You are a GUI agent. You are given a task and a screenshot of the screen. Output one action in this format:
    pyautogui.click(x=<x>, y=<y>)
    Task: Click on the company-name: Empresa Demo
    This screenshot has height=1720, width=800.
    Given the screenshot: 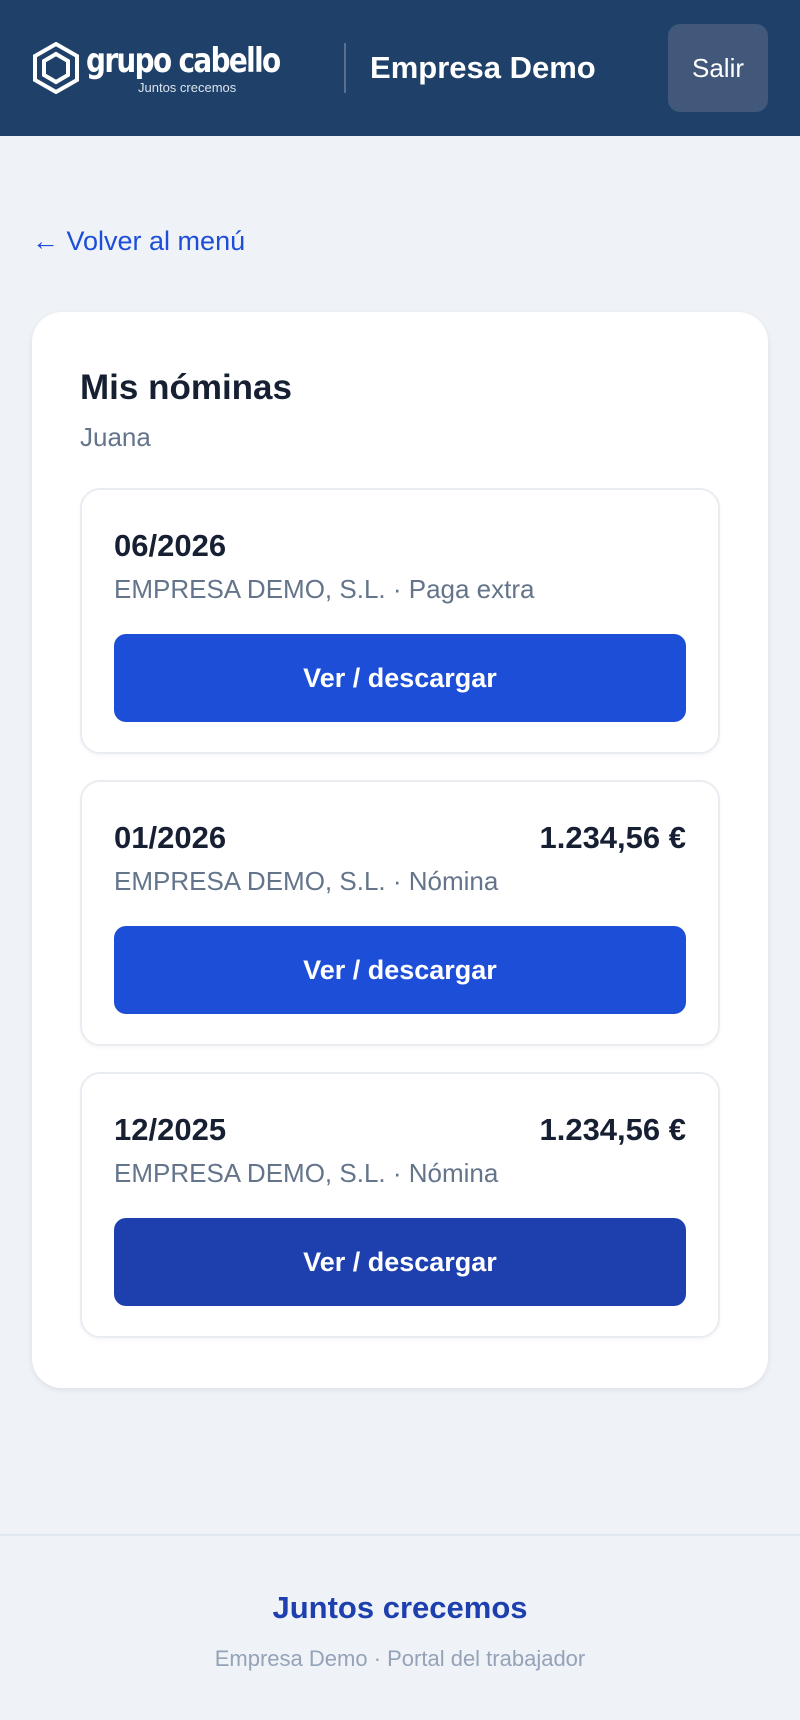 What is the action you would take?
    pyautogui.click(x=483, y=67)
    